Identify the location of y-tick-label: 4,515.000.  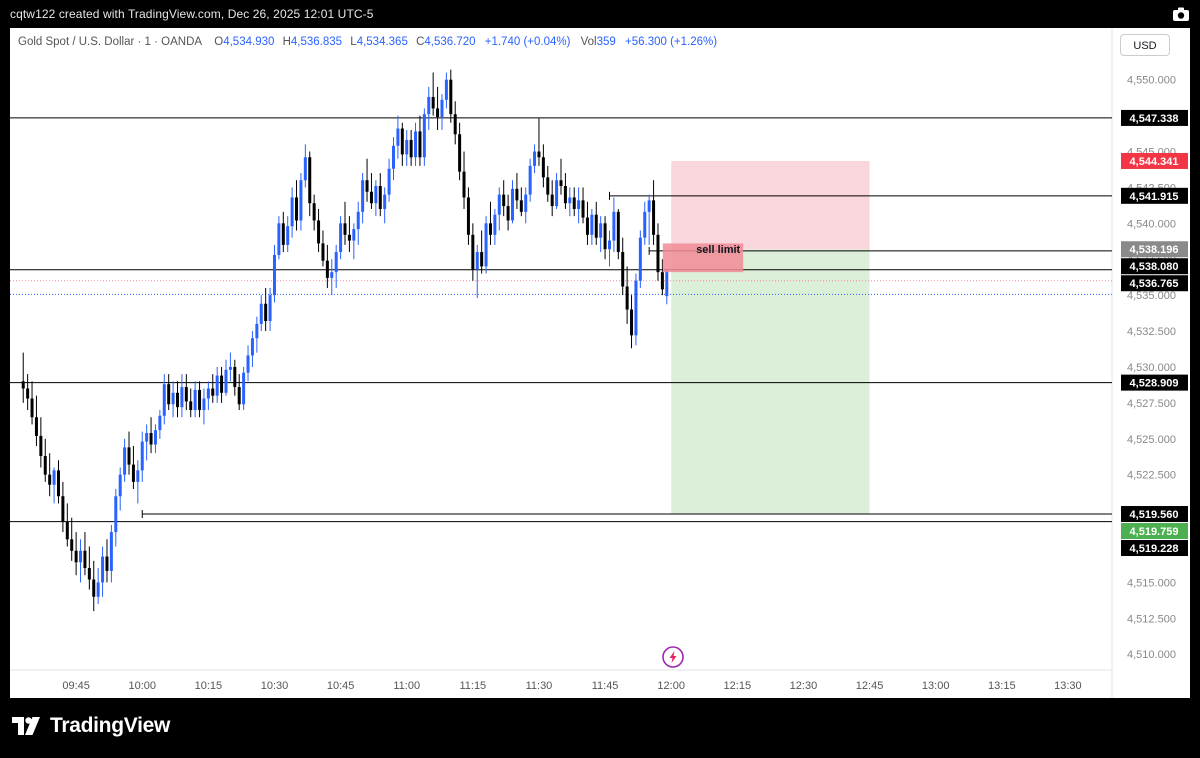
(1151, 583).